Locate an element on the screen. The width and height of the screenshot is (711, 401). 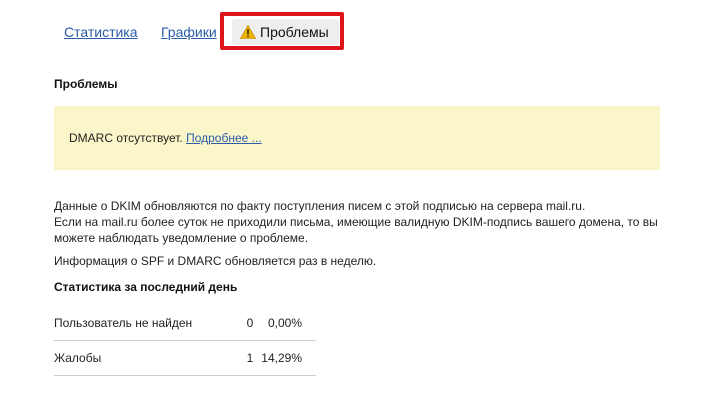
row-label: Жалобы is located at coordinates (136, 358).